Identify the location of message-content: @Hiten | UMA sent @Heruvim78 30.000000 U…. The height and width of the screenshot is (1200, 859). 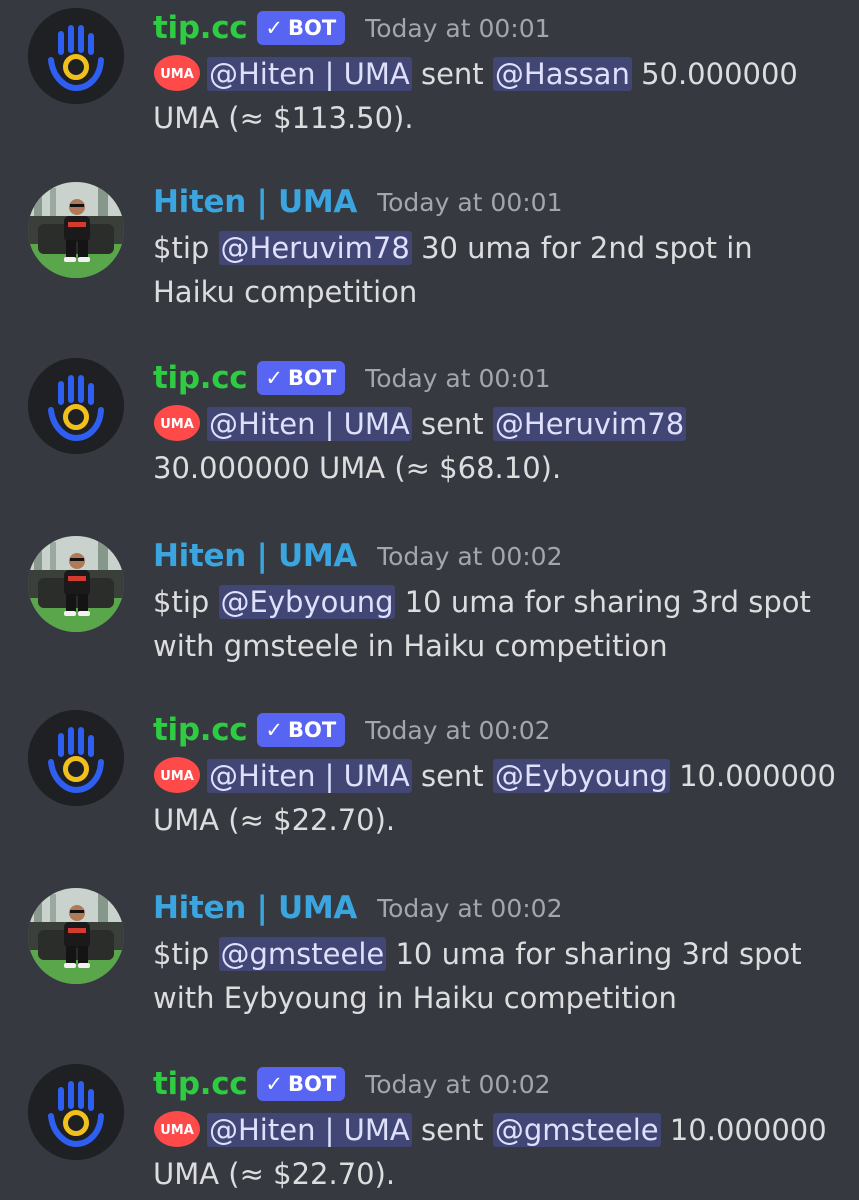
(498, 446).